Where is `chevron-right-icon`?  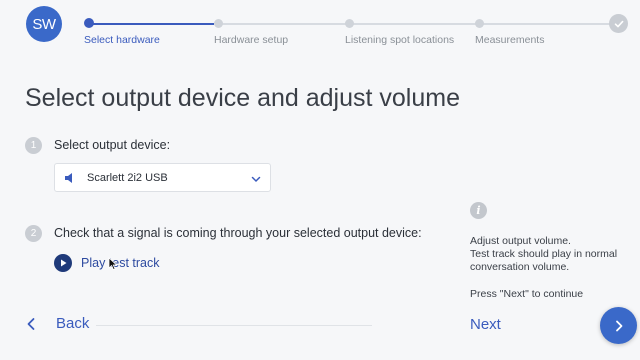 chevron-right-icon is located at coordinates (618, 325).